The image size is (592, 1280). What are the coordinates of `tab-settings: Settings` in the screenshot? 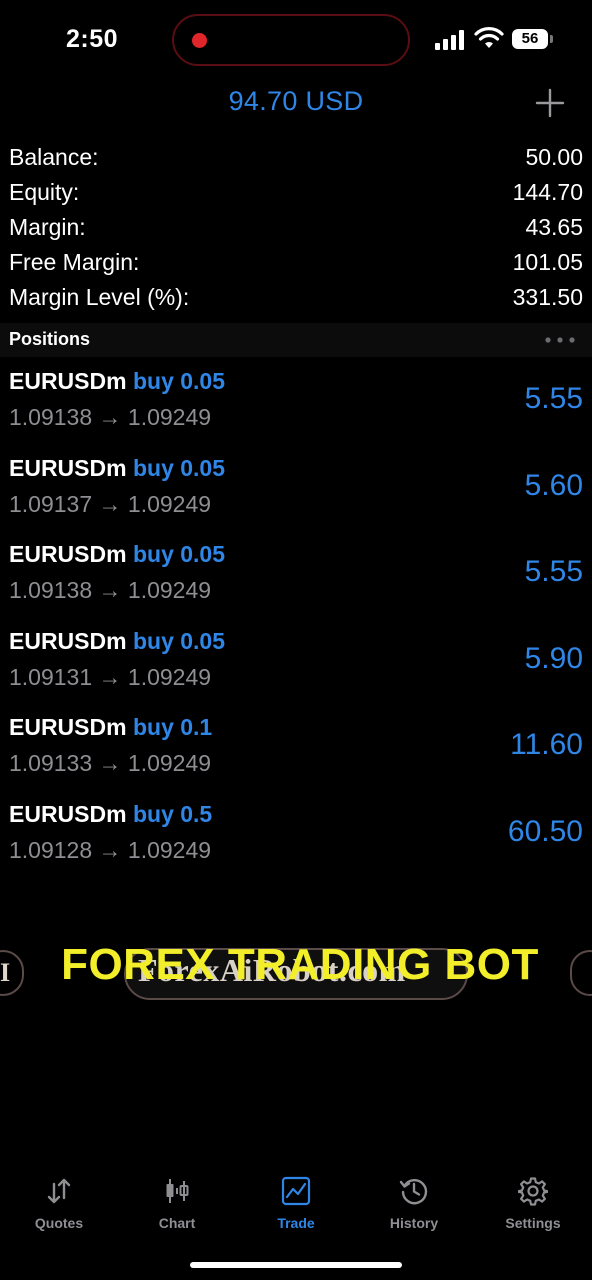 It's located at (533, 1203).